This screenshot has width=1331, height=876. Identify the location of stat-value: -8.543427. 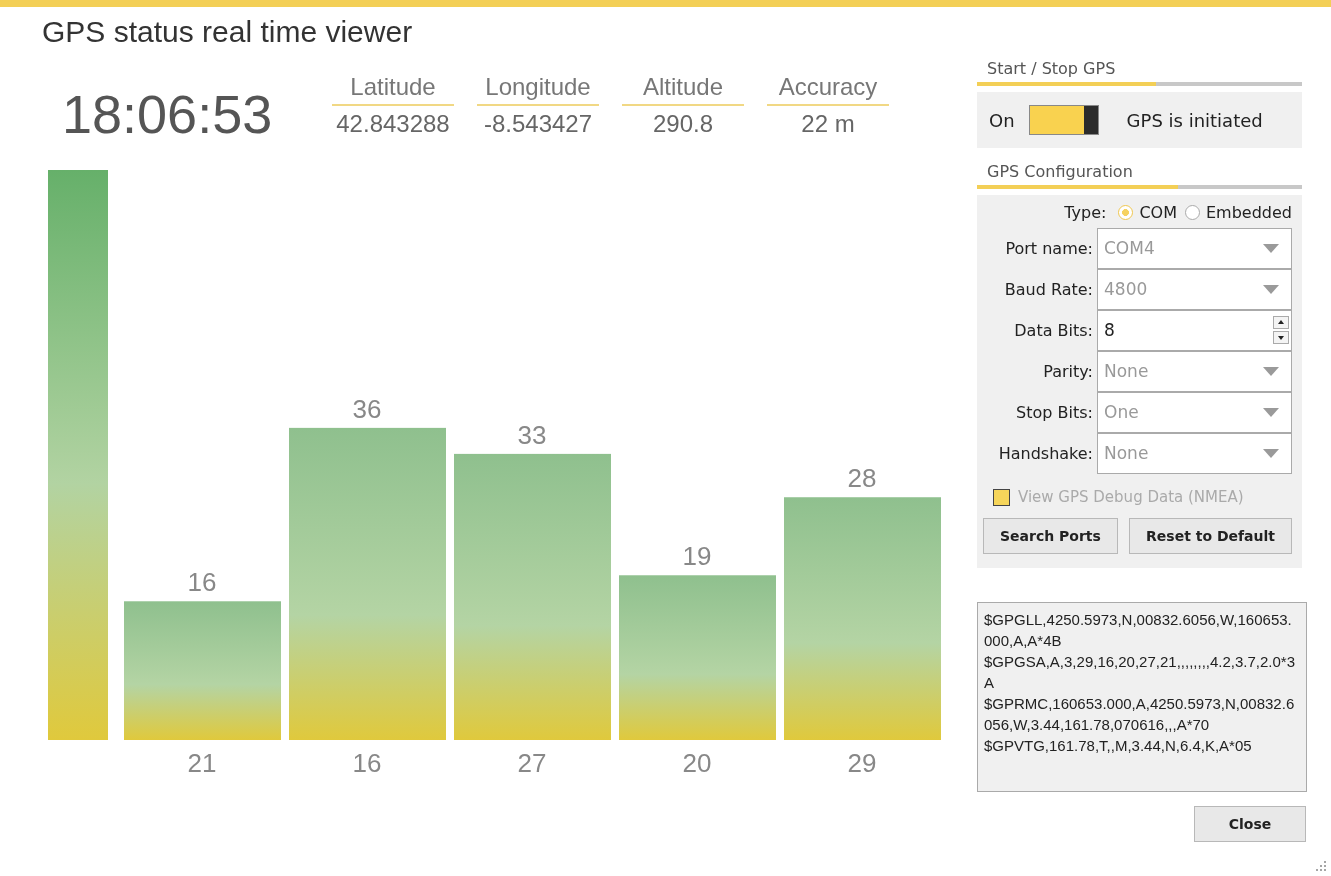
(538, 124).